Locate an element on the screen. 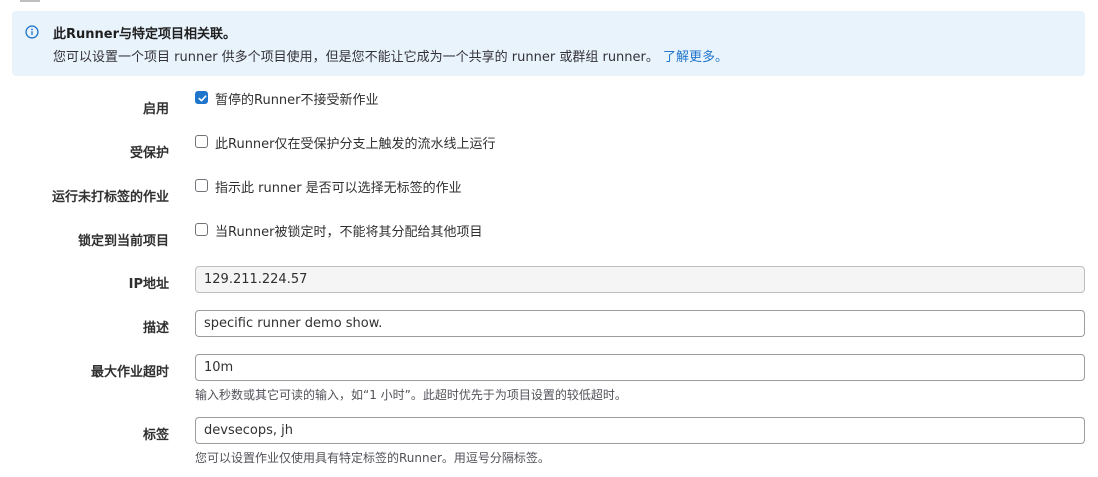 The image size is (1098, 477). protected-text: 此Runner仅在受保护分支上触发的流水线上运行 is located at coordinates (355, 144).